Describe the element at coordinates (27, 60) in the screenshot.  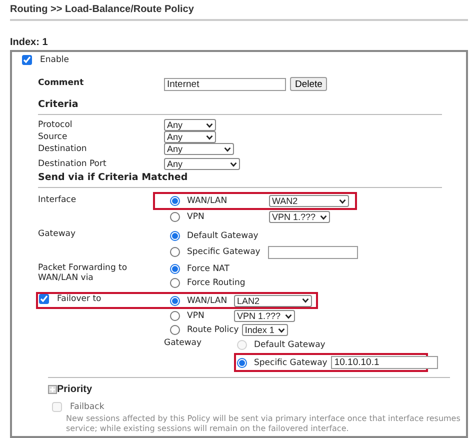
I see `enable-checkbox` at that location.